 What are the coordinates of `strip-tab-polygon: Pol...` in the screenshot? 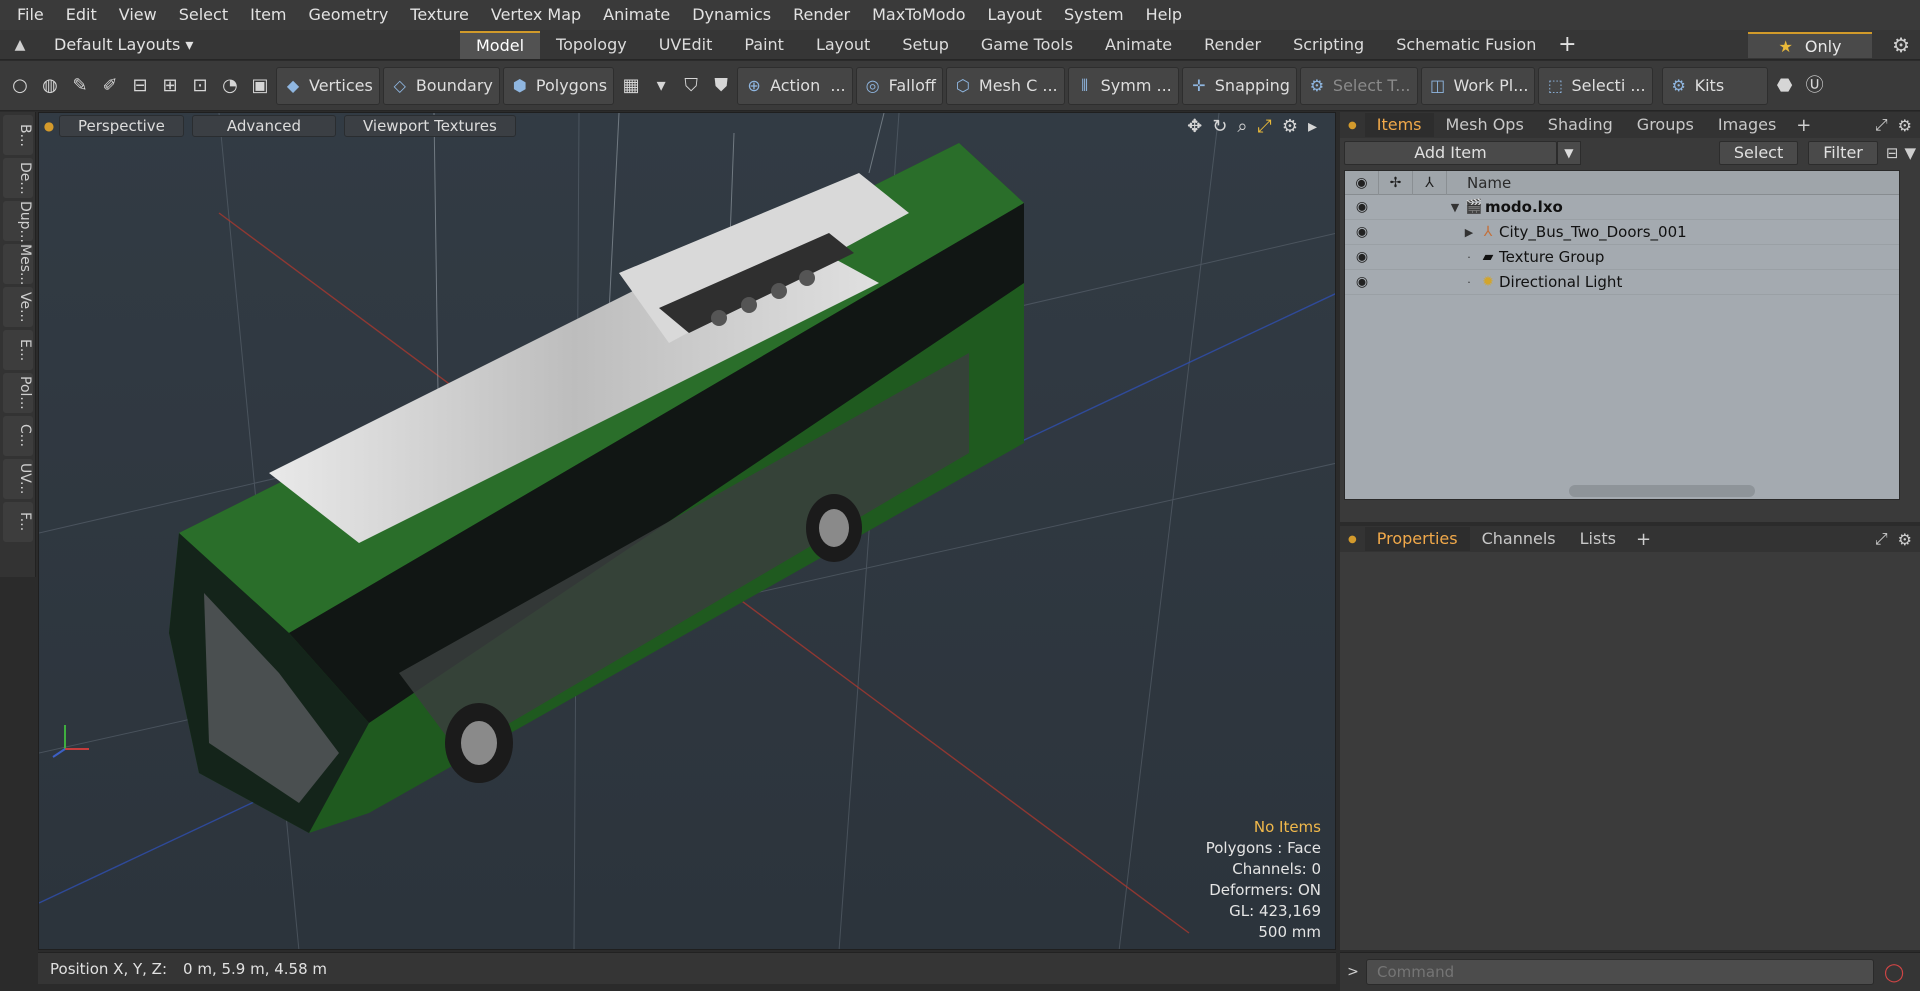 It's located at (18, 393).